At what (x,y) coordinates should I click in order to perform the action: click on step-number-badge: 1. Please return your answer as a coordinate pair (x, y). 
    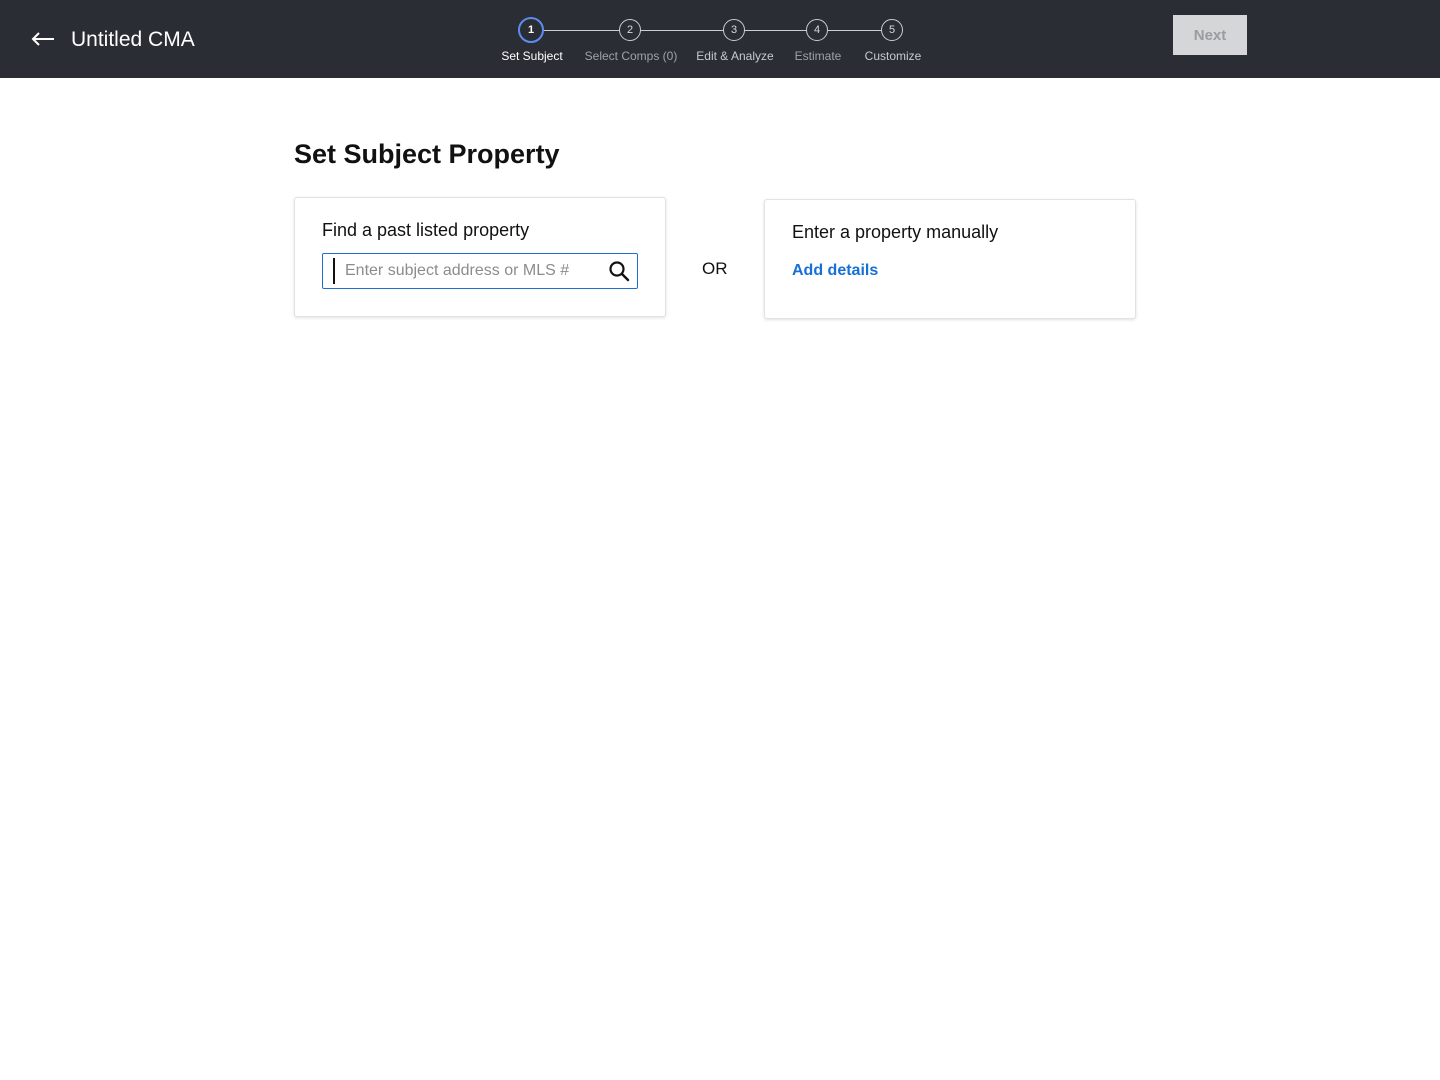
    Looking at the image, I should click on (531, 30).